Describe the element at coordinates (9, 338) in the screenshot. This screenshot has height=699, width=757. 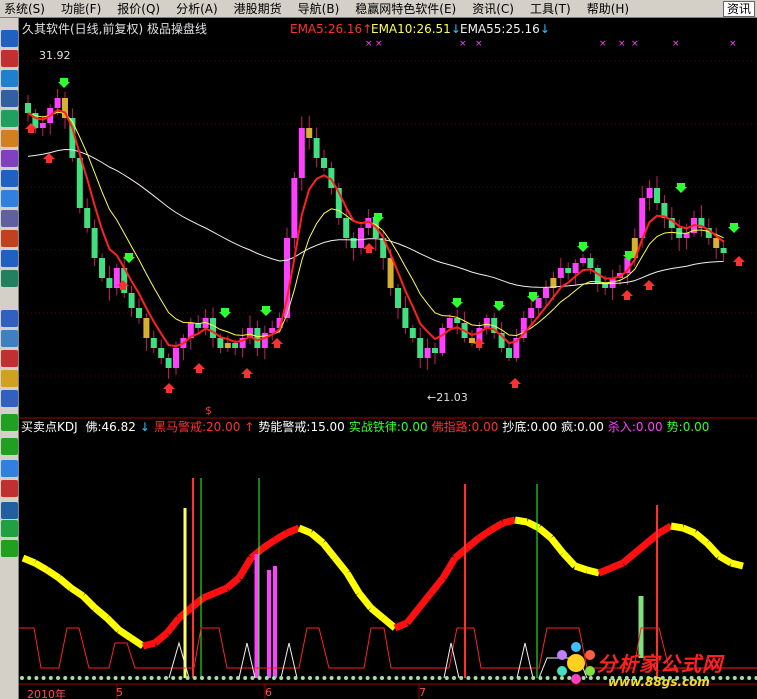
I see `dollar-icon` at that location.